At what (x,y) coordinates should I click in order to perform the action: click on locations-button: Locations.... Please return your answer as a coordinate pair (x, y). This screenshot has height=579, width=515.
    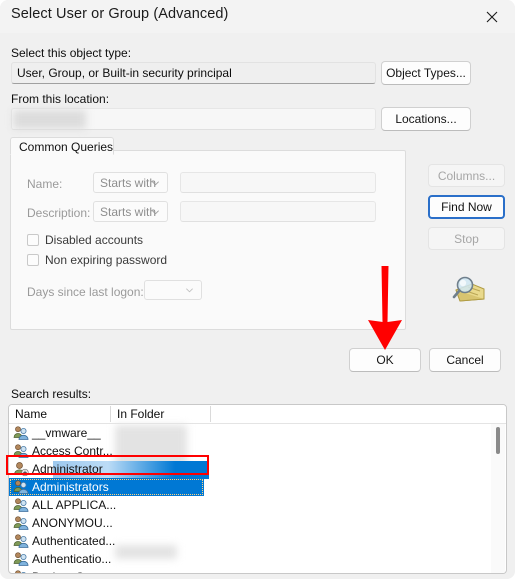
    Looking at the image, I should click on (426, 119).